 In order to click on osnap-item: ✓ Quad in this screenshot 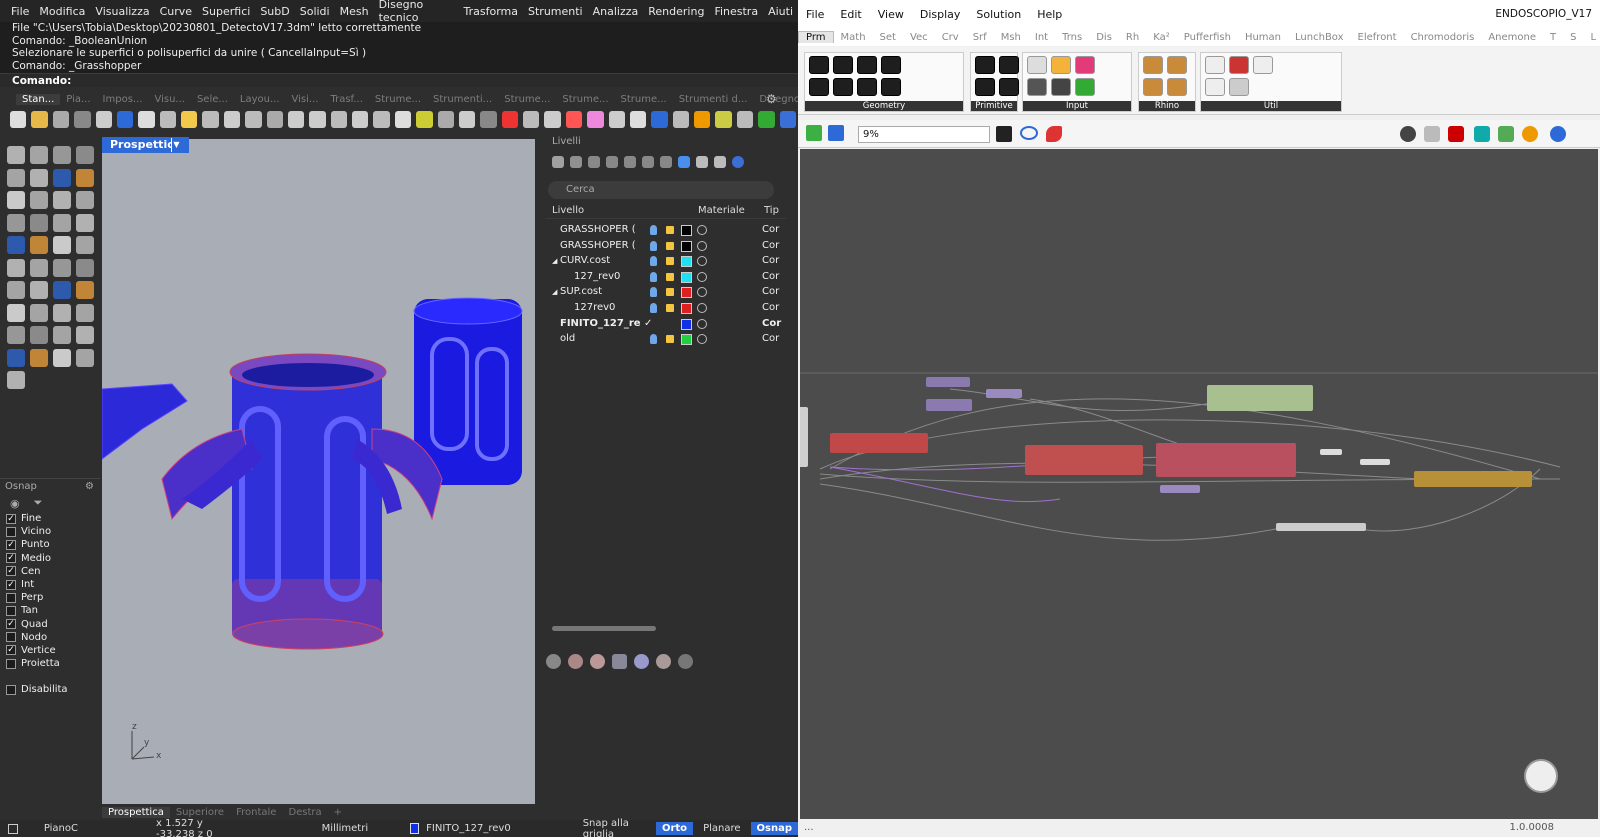, I will do `click(50, 624)`.